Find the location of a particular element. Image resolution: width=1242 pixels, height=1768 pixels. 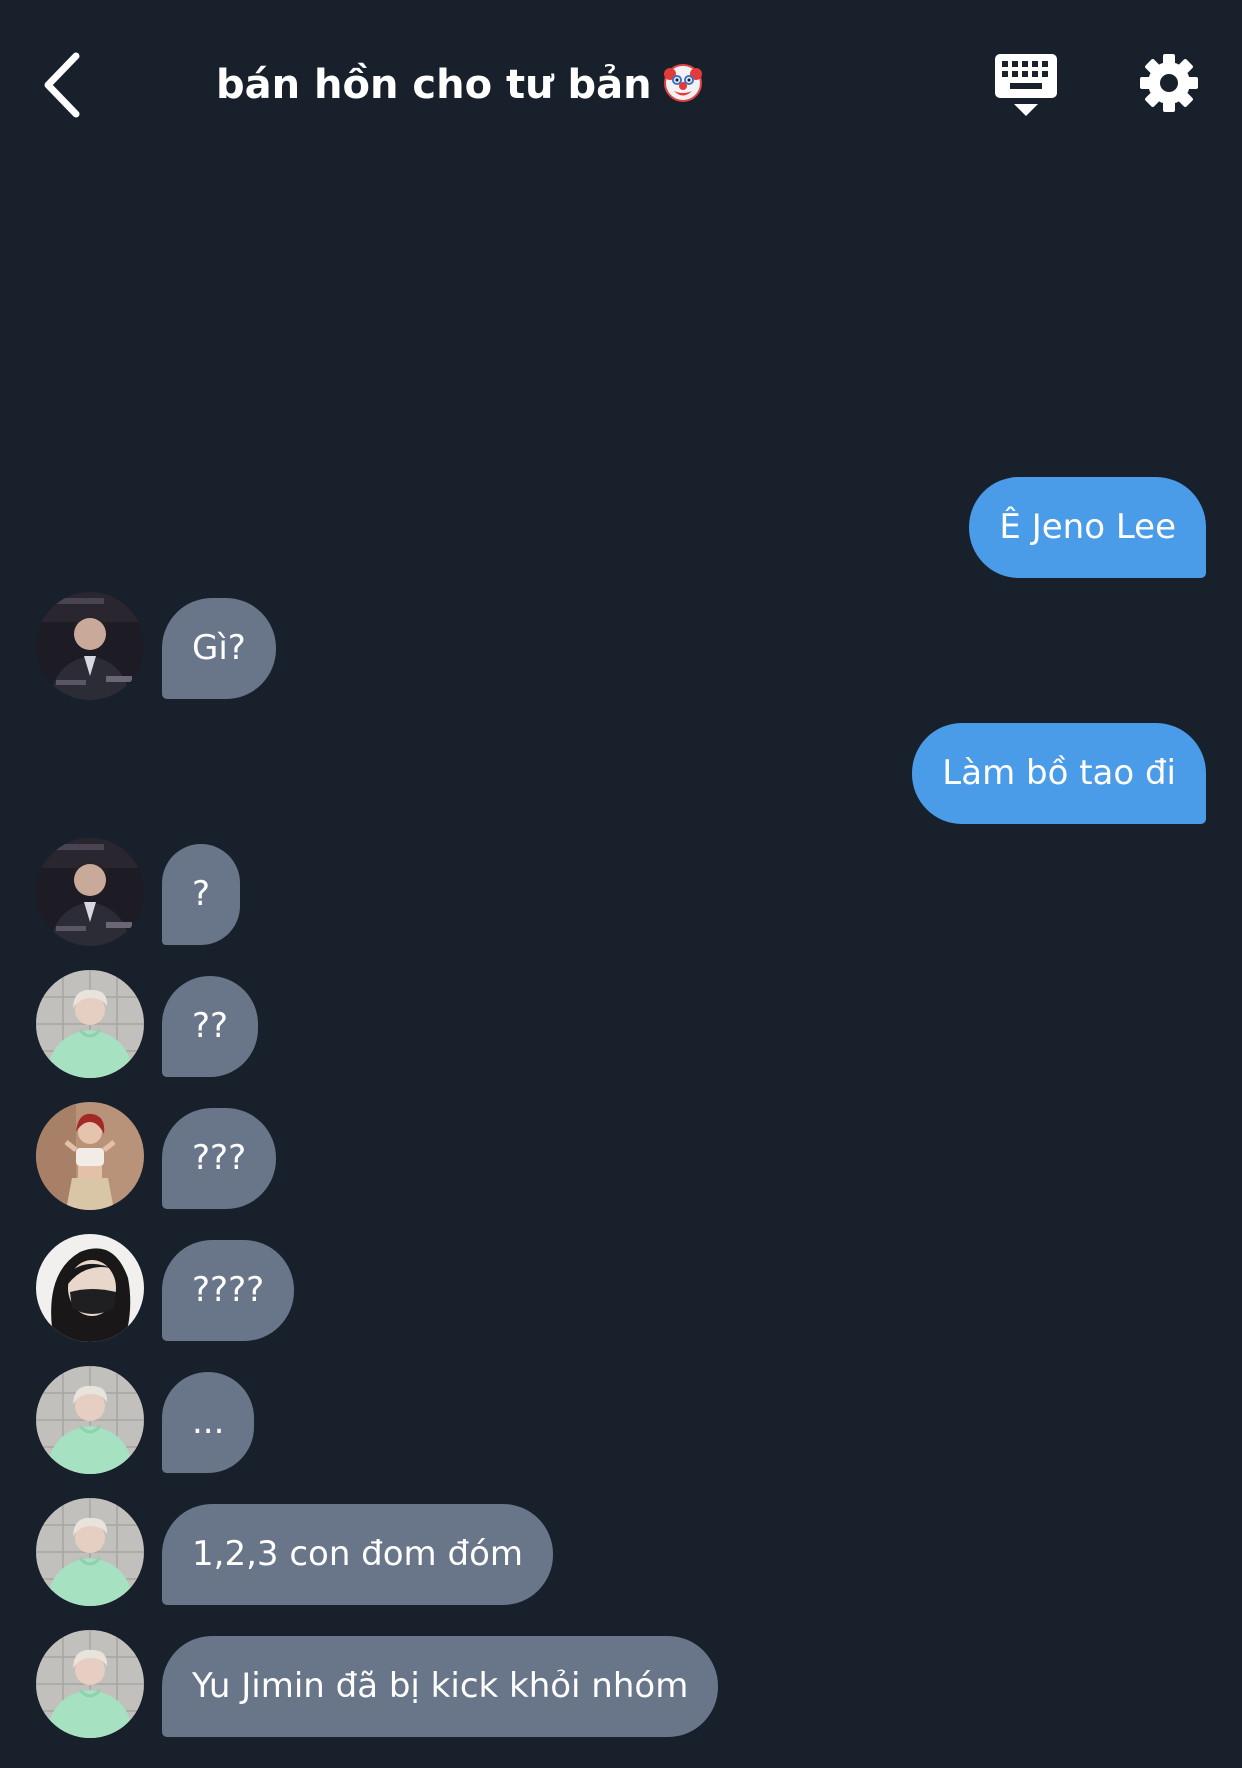

message-text: ???? is located at coordinates (228, 1290).